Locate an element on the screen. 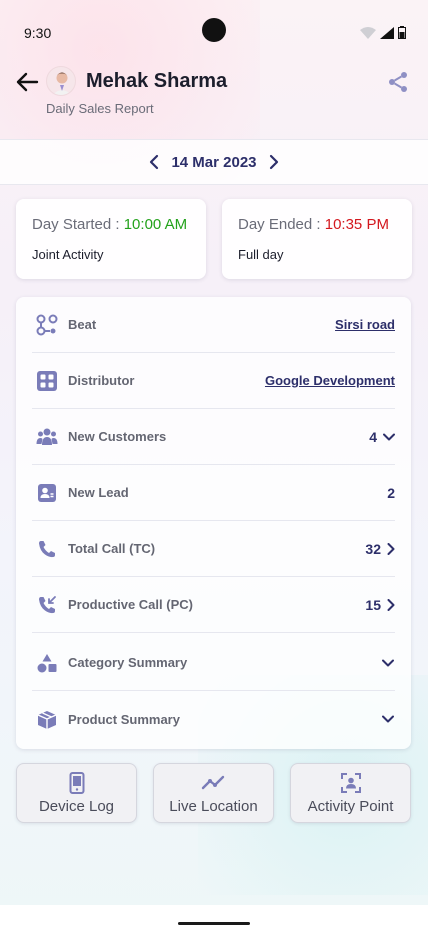 This screenshot has width=428, height=933. back-button is located at coordinates (27, 82).